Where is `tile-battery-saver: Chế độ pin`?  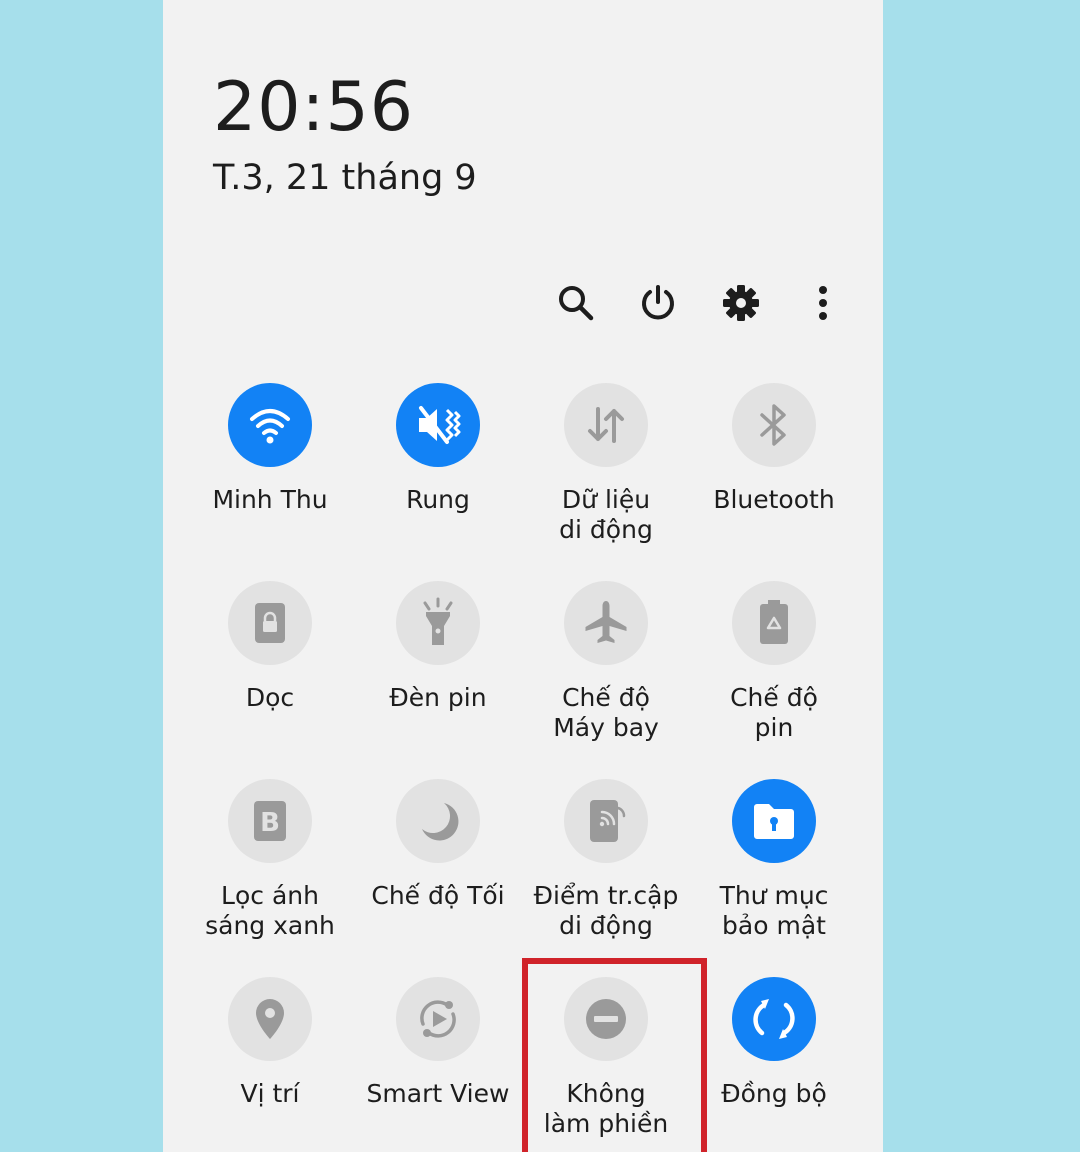
tile-battery-saver: Chế độ pin is located at coordinates (774, 676).